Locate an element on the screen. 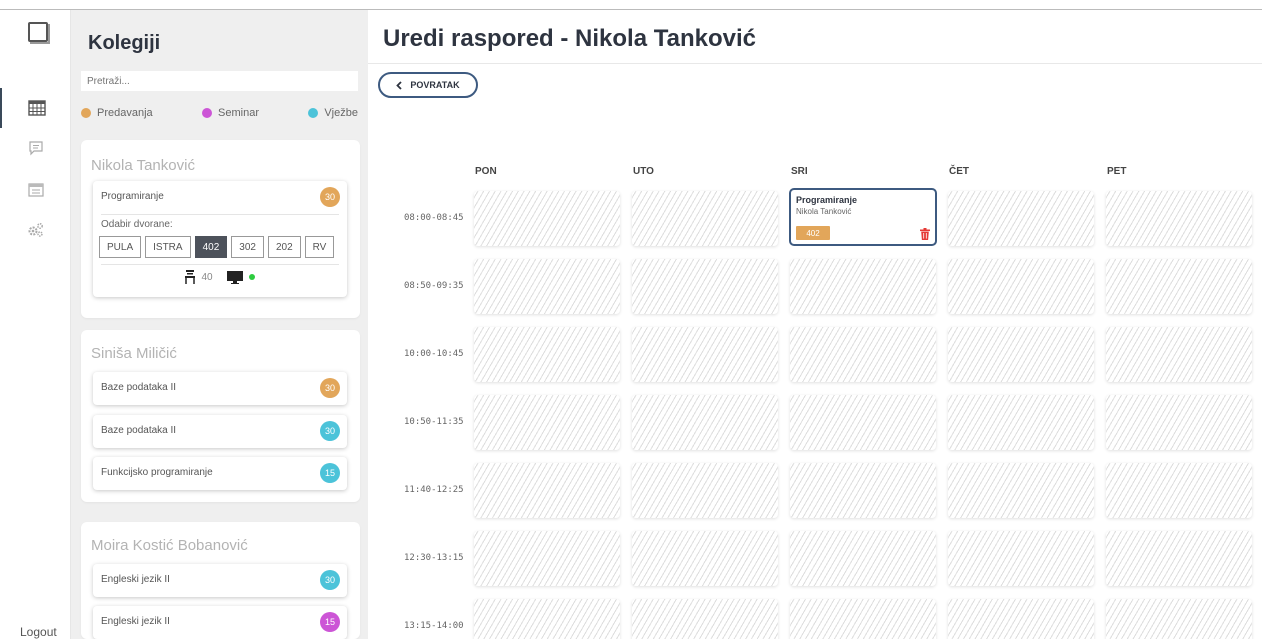 The width and height of the screenshot is (1262, 639). hall-option-istra: ISTRA is located at coordinates (168, 247).